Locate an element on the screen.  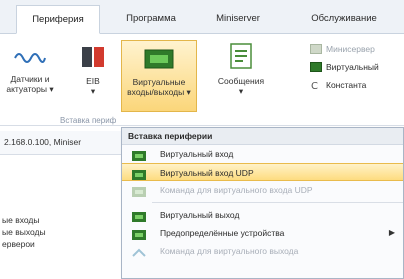
virtual-io-button: Виртуальные входы/выходы ▾ is located at coordinates (159, 76).